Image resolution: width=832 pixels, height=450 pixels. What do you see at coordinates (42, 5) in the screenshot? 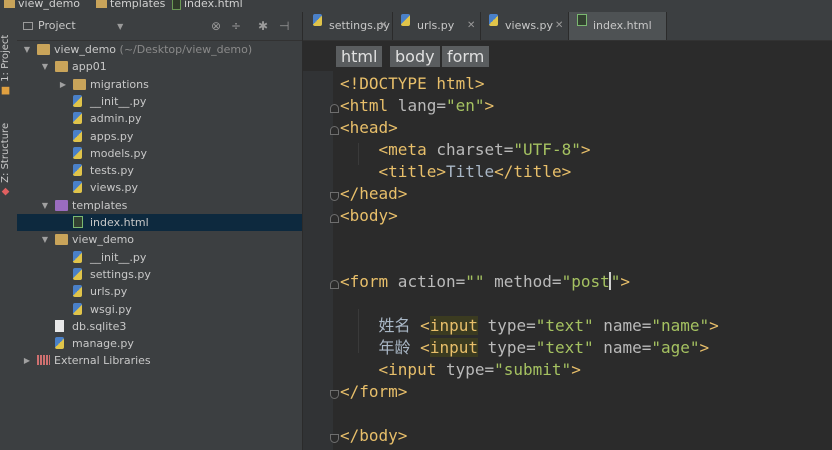
I see `crumb-project: view_demo` at bounding box center [42, 5].